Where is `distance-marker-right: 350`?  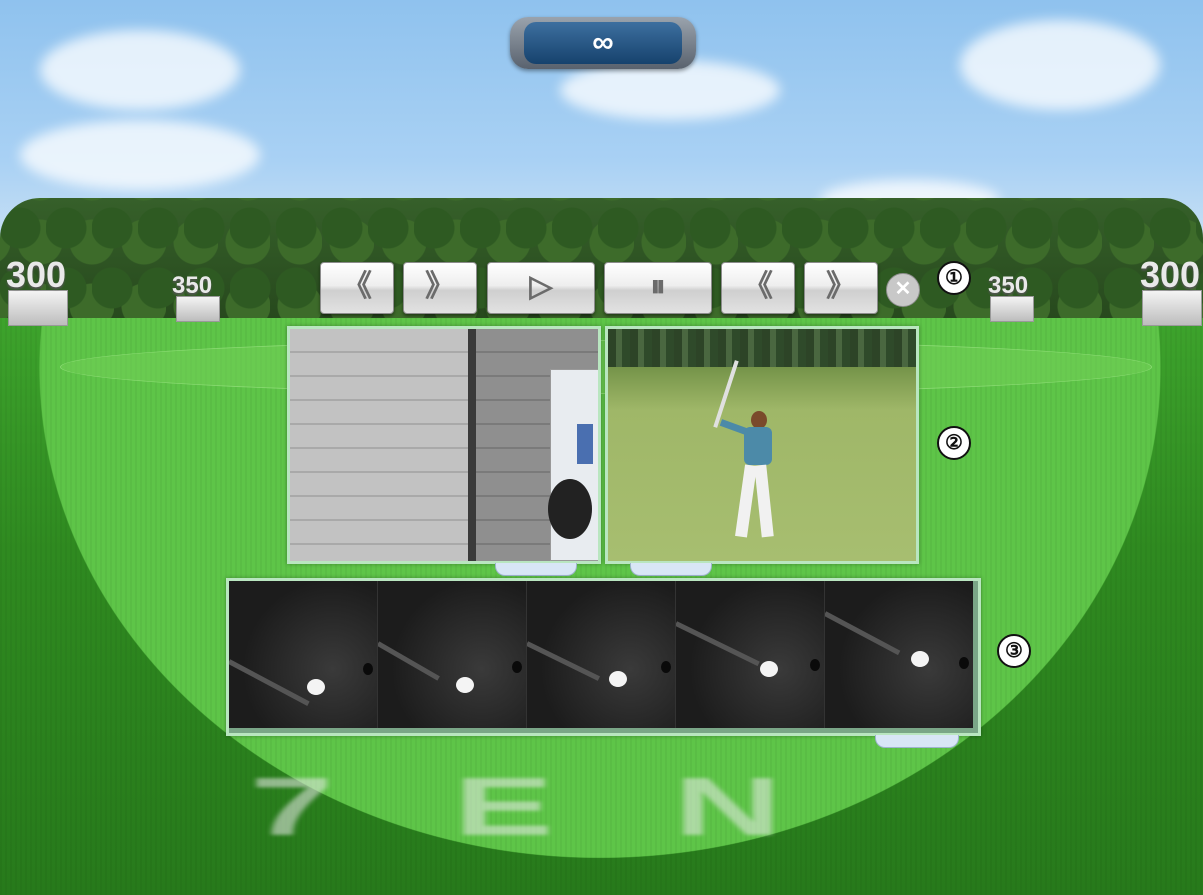
distance-marker-right: 350 is located at coordinates (1008, 285).